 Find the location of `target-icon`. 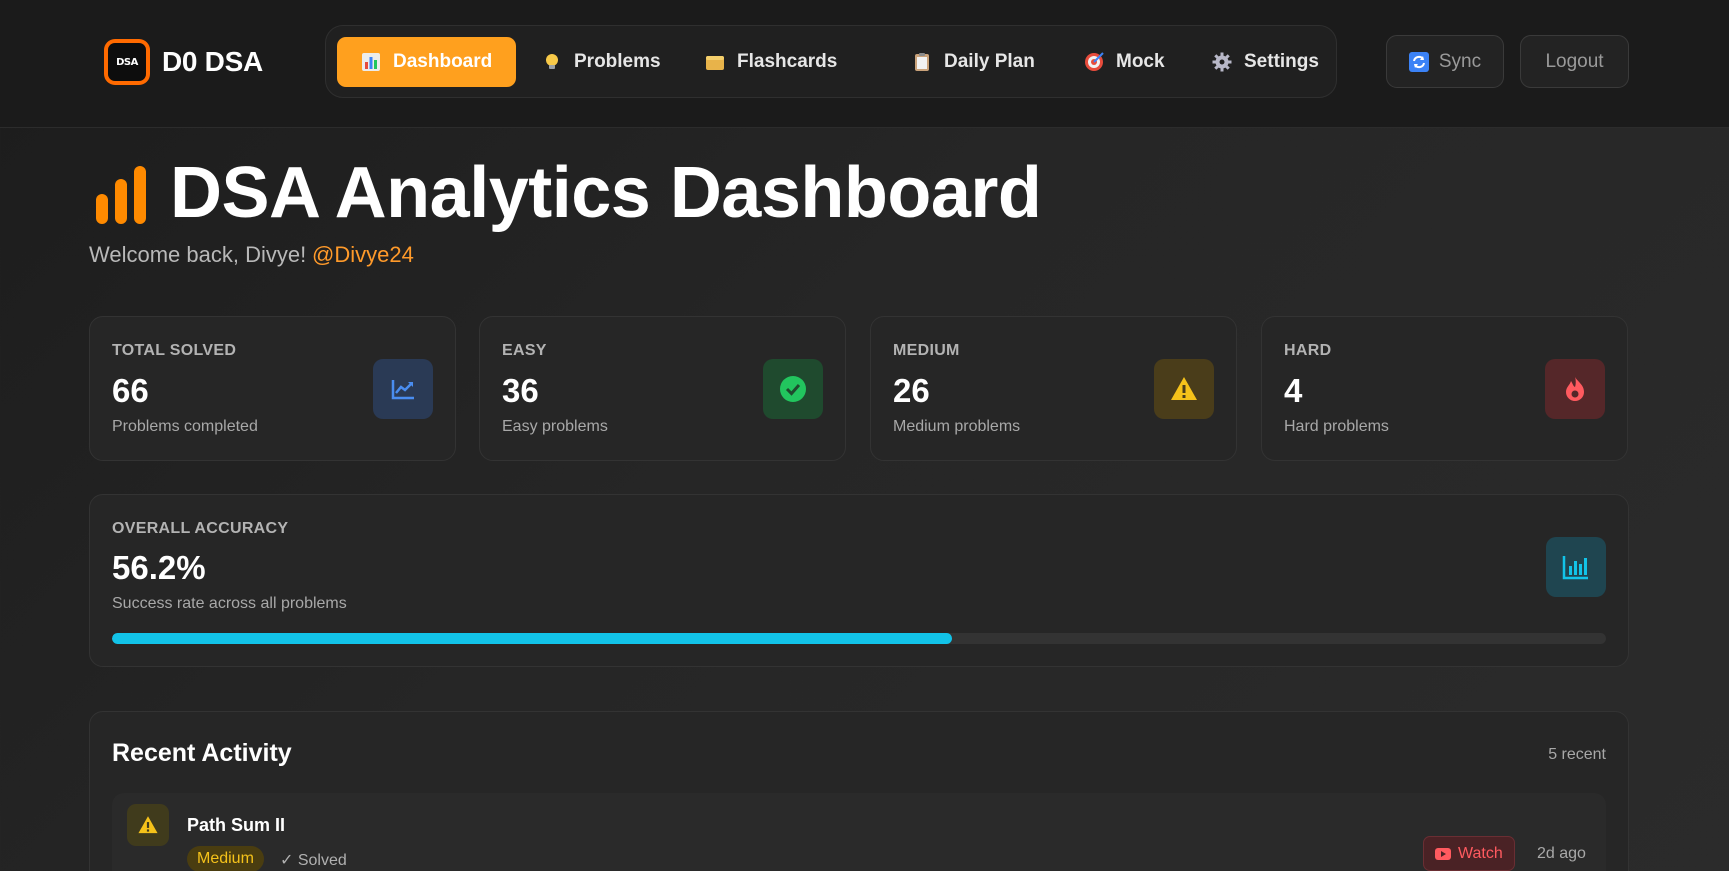

target-icon is located at coordinates (1094, 62).